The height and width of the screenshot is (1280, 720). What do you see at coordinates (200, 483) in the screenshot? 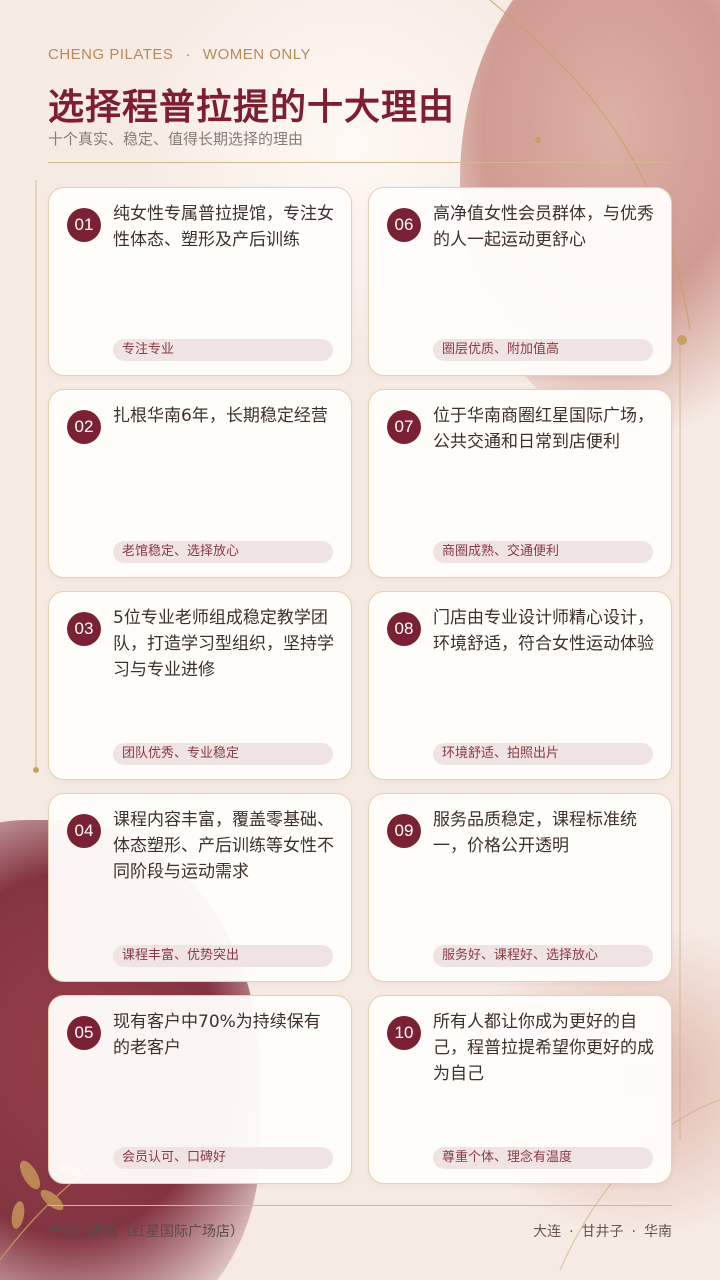
I see `reason-card: 02 扎根华南6年，长期稳定经营 老馆稳定、选择放心` at bounding box center [200, 483].